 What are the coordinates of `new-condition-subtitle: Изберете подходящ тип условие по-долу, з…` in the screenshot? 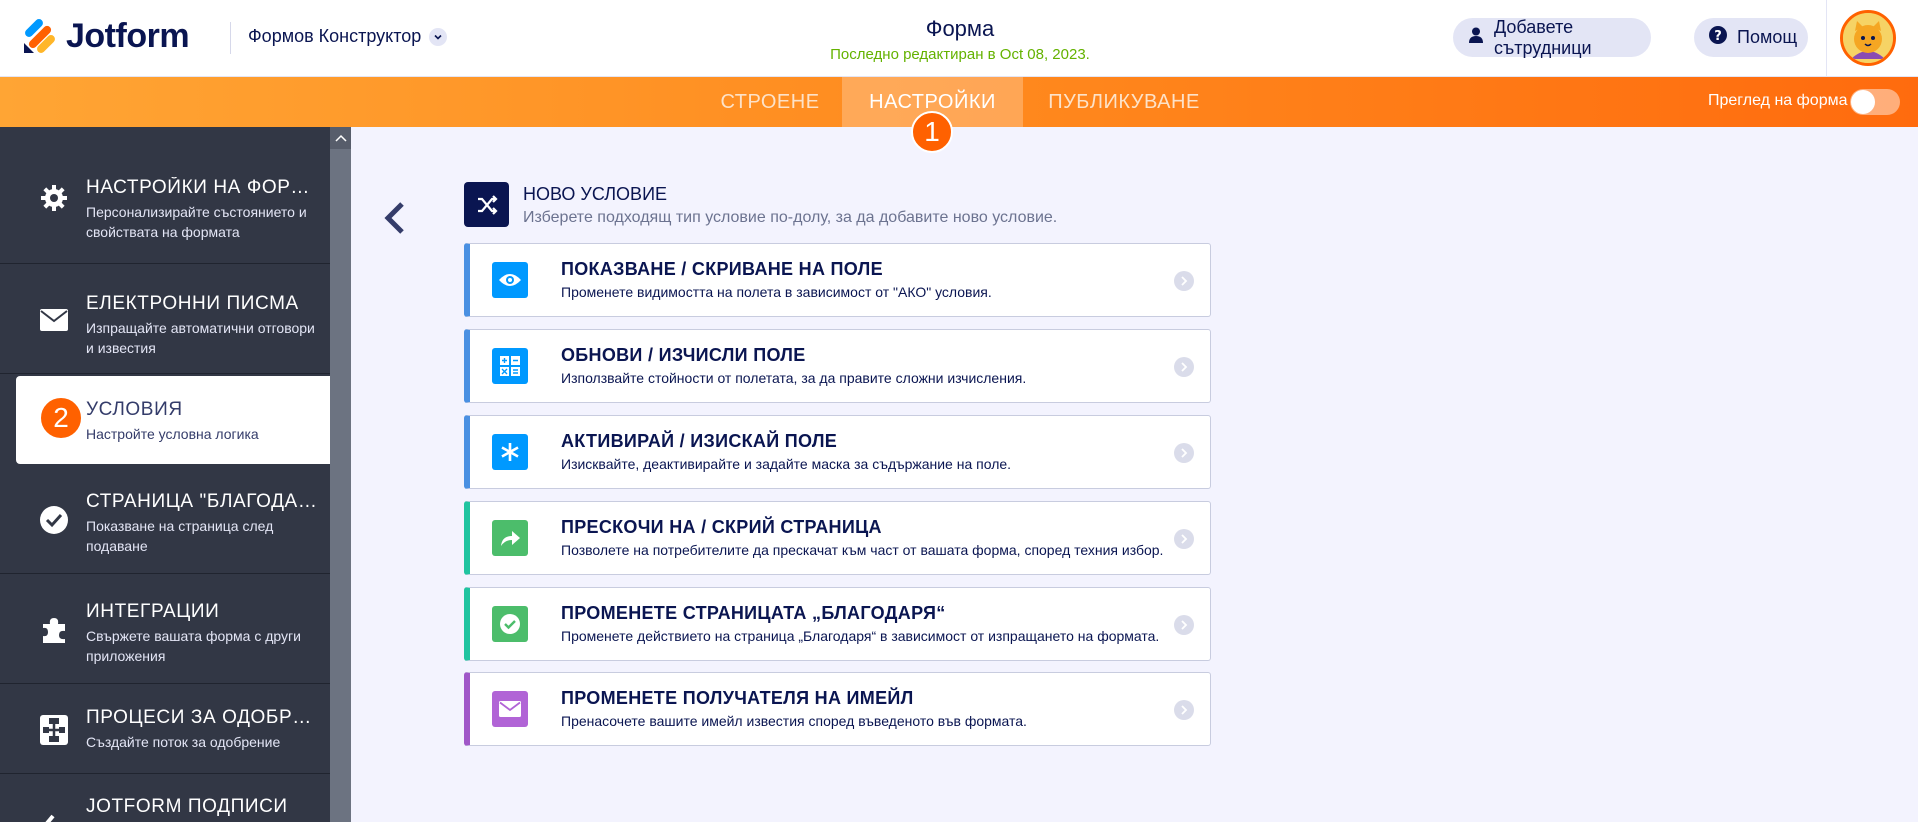 It's located at (790, 217).